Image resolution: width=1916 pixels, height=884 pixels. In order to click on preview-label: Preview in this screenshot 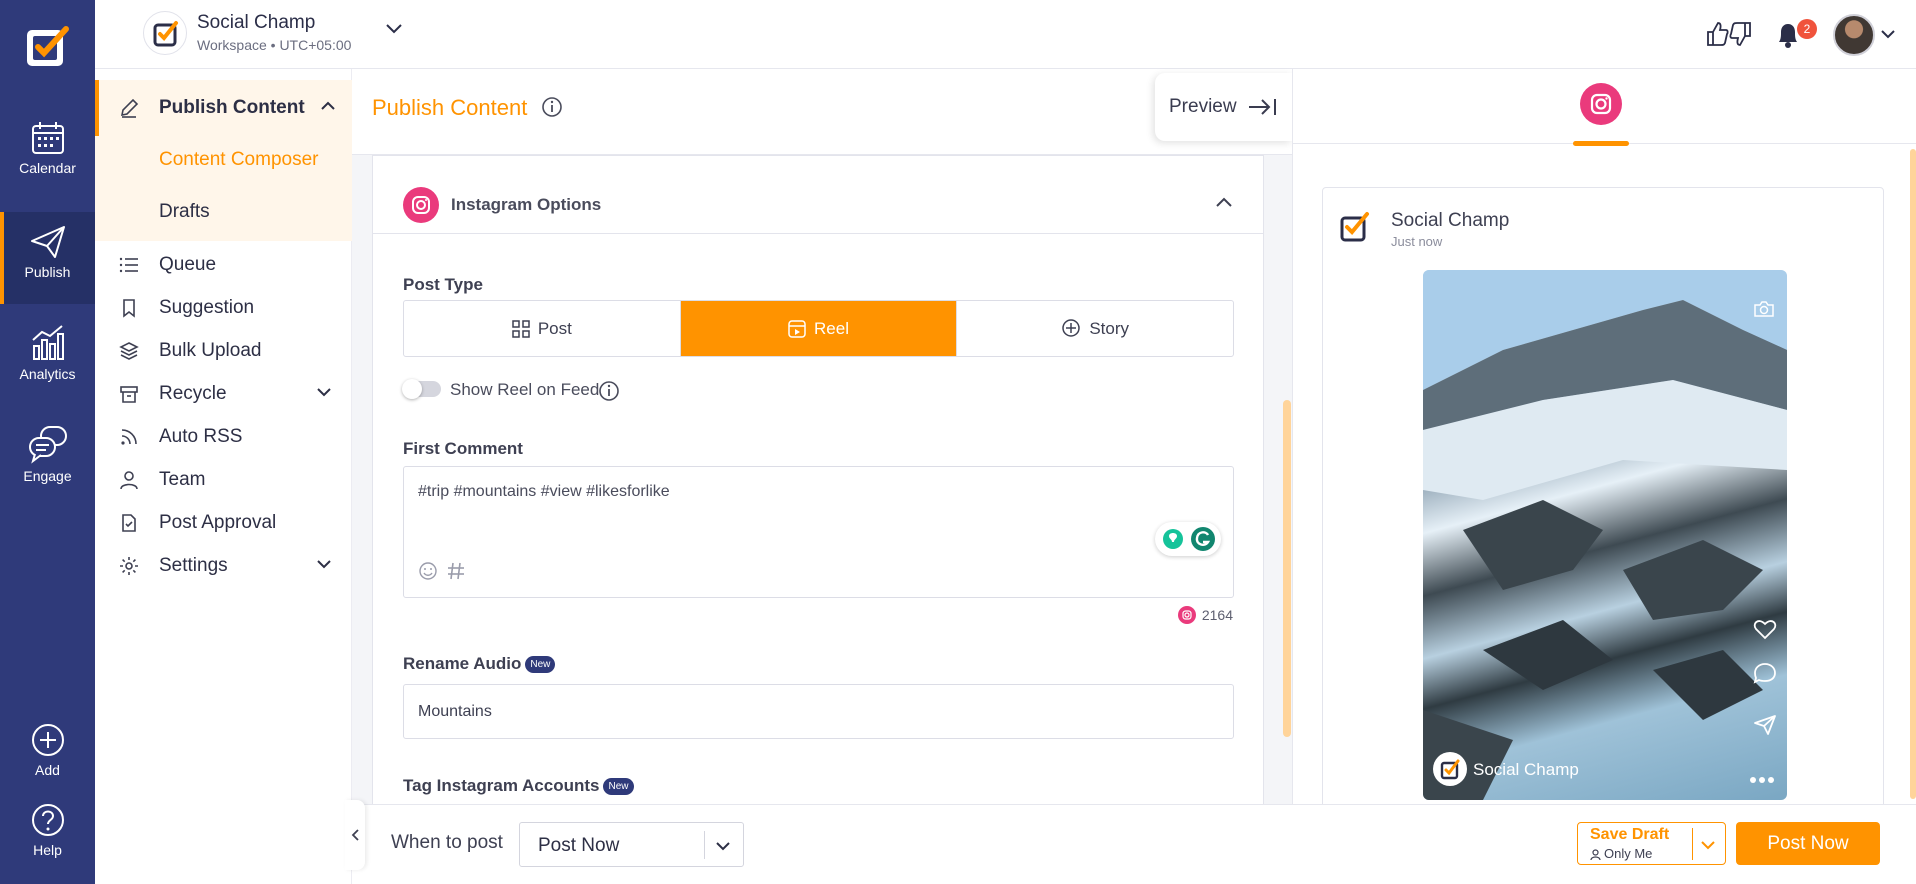, I will do `click(1203, 106)`.